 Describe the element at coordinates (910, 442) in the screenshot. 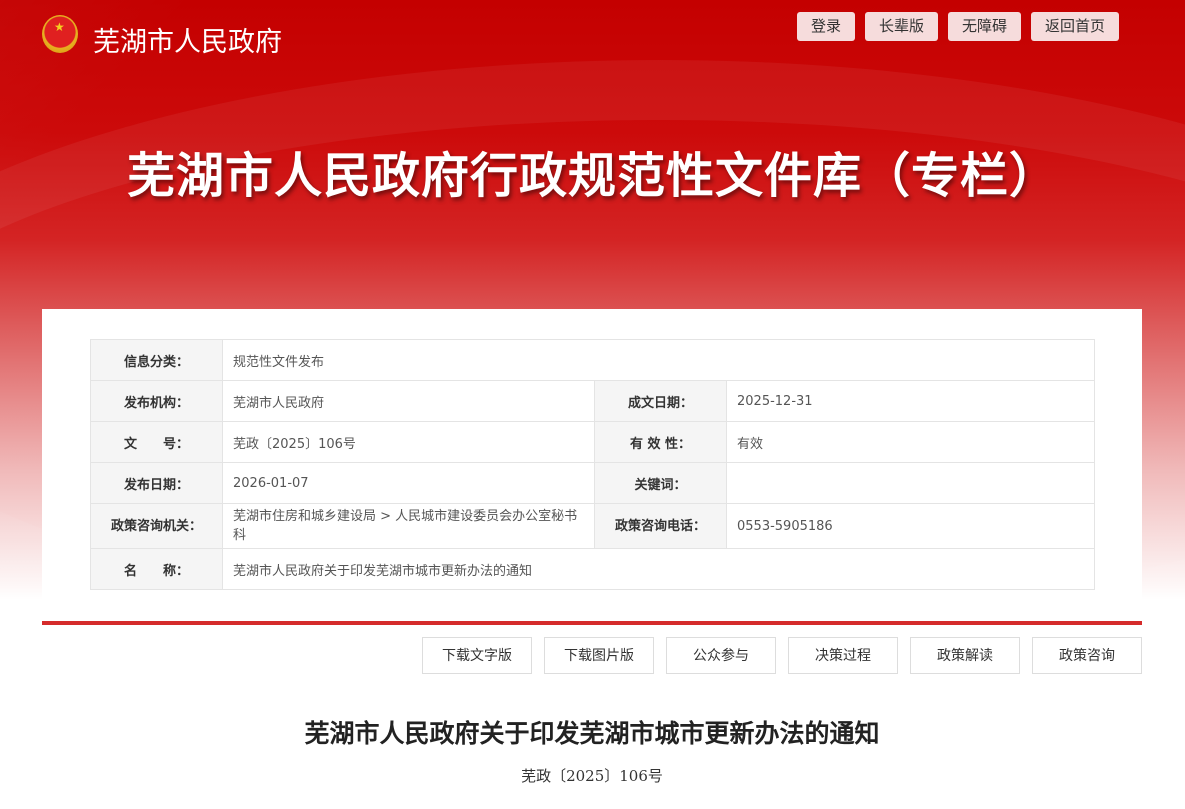

I see `validity-value: 有效` at that location.